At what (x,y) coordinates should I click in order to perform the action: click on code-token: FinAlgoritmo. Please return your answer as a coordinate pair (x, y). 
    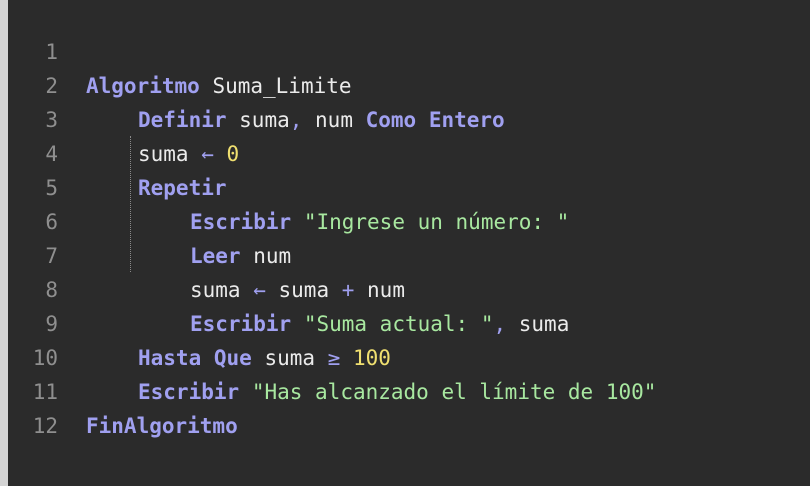
    Looking at the image, I should click on (162, 426).